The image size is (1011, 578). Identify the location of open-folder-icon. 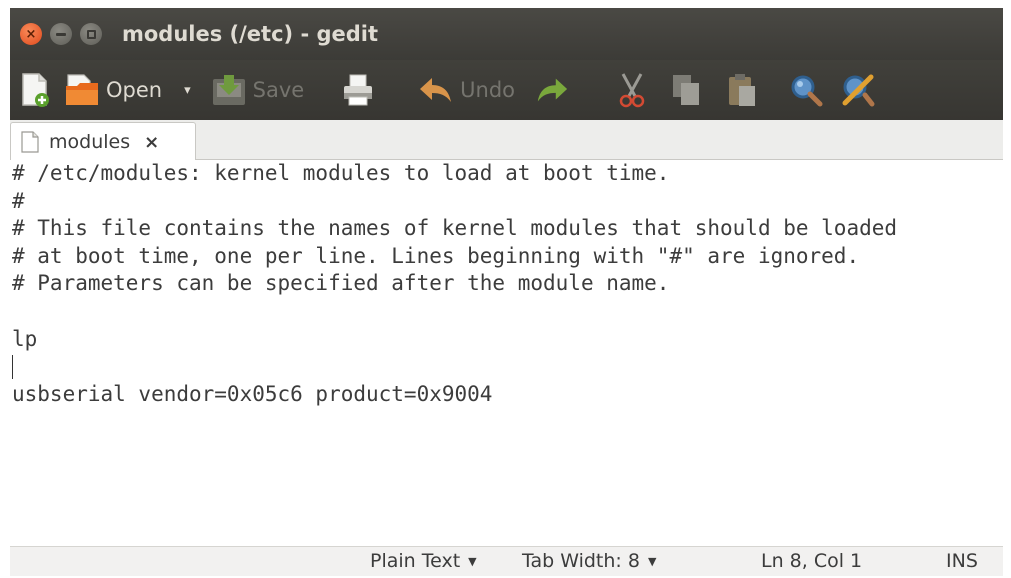
(82, 89).